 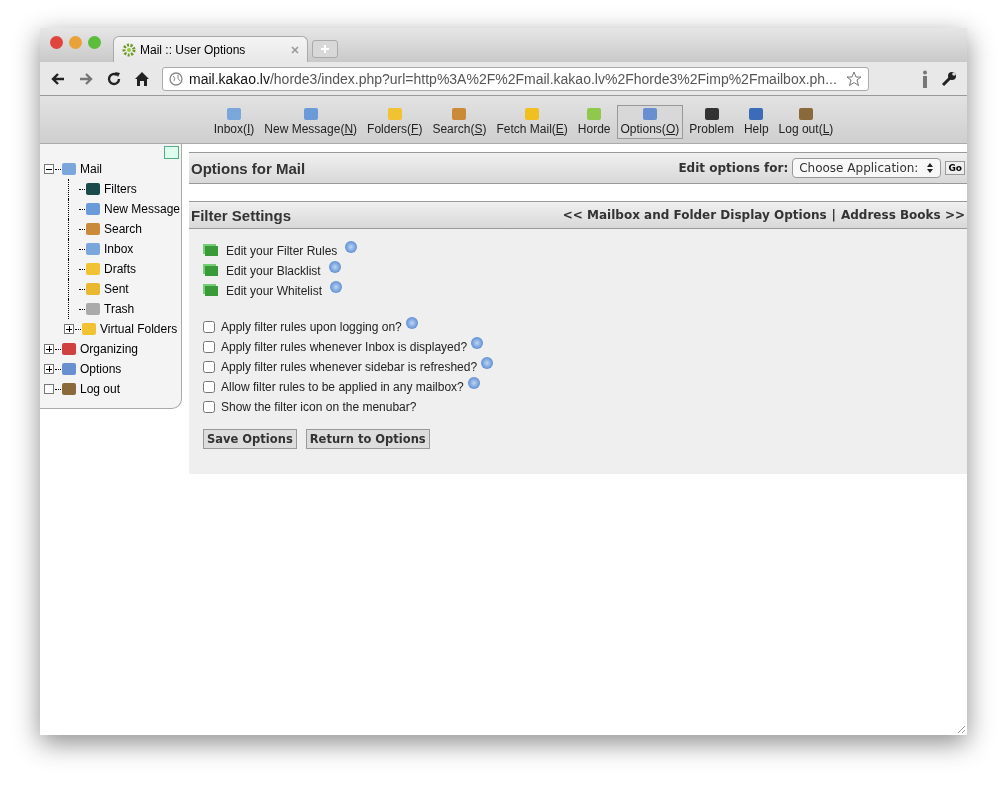 I want to click on toolbar-button: Log out(L), so click(x=806, y=122).